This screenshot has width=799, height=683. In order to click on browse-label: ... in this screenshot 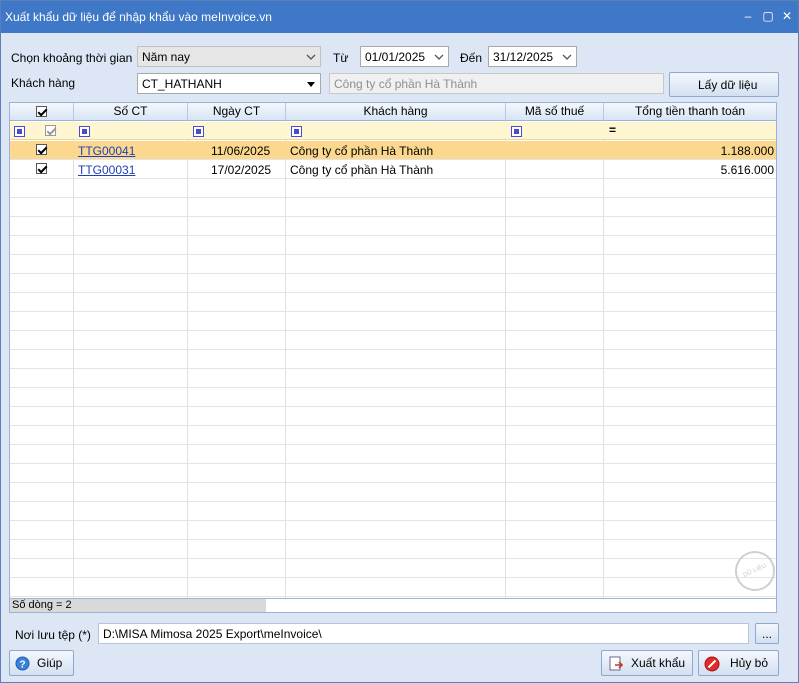, I will do `click(767, 633)`.